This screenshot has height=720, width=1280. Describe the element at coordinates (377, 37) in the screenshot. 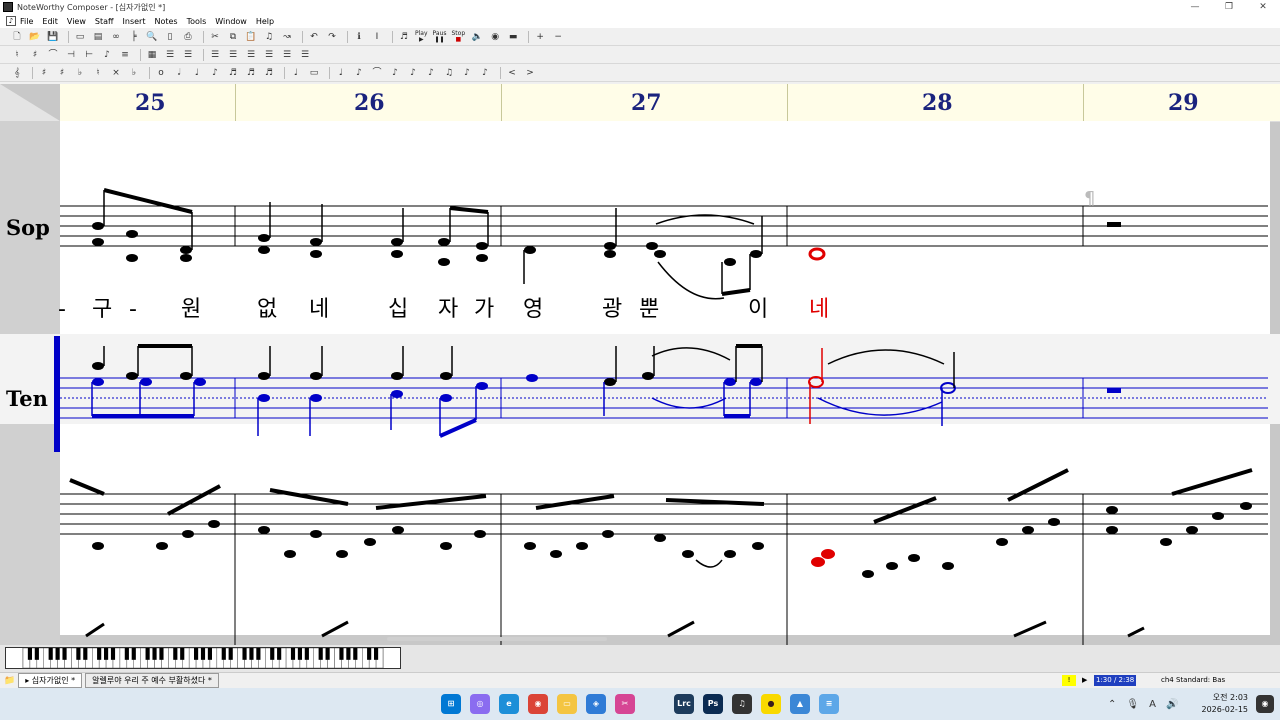

I see `text-icon: I` at that location.